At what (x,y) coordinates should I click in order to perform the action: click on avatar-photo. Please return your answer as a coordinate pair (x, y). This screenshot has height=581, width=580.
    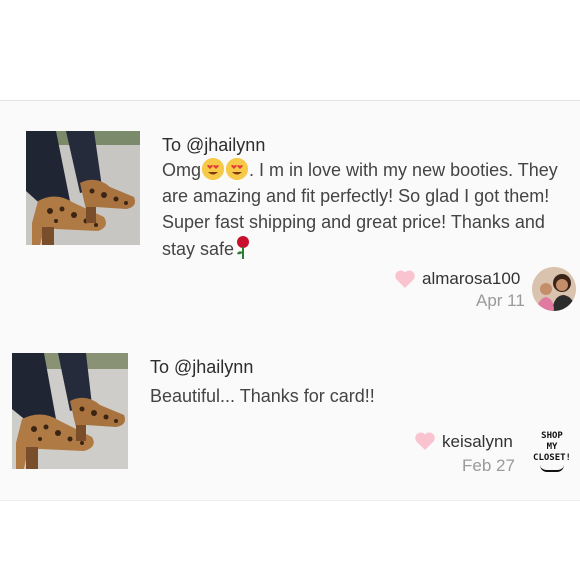
    Looking at the image, I should click on (554, 289).